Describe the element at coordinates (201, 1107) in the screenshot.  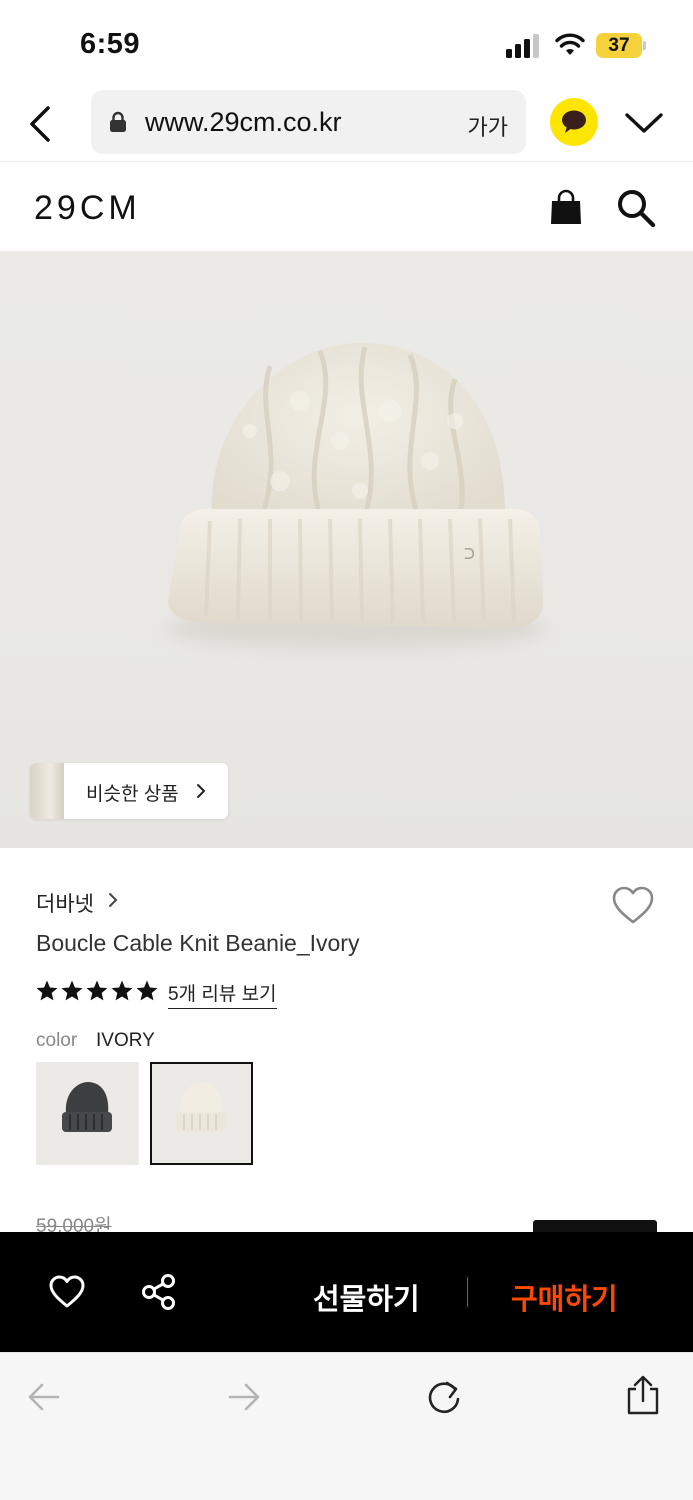
I see `ivory-beanie-thumbnail` at that location.